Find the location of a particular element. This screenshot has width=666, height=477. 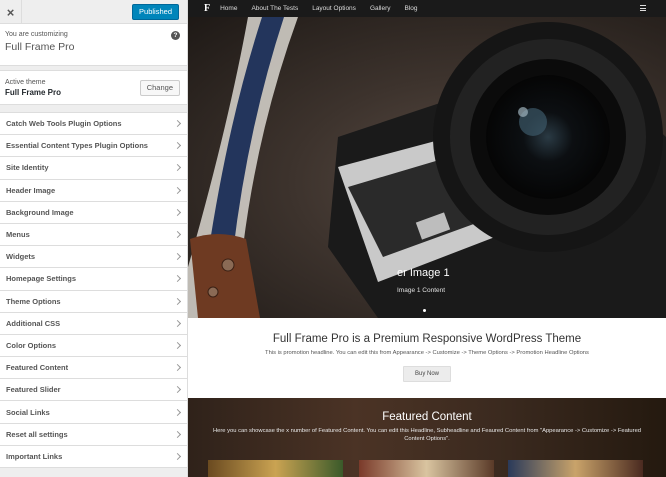

slide-title: er Image 1 is located at coordinates (423, 273).